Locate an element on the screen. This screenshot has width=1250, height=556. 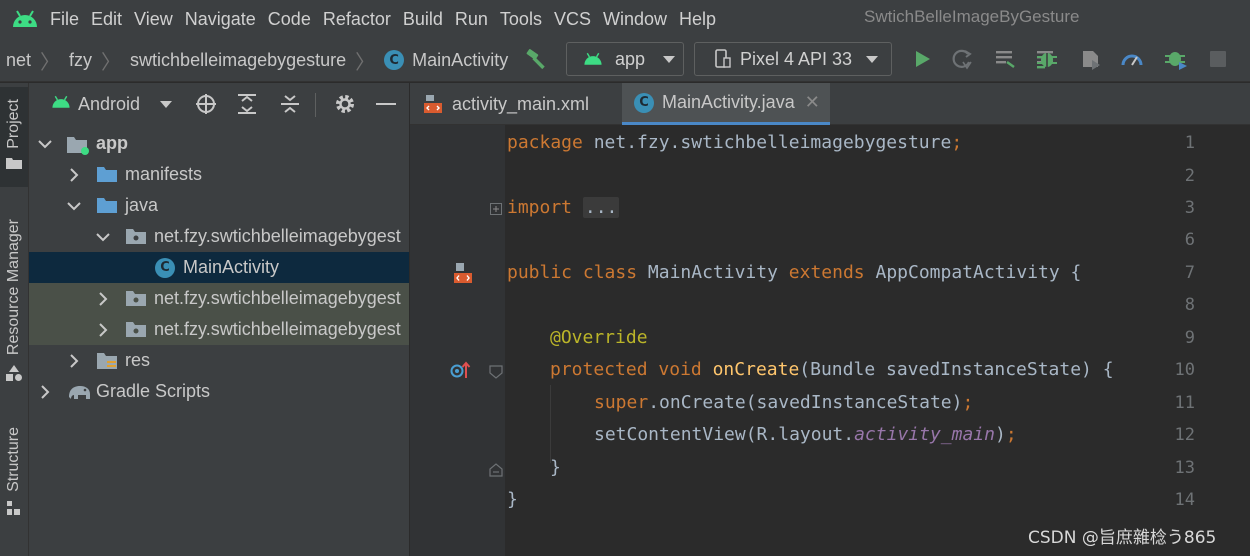
locate-icon is located at coordinates (206, 106).